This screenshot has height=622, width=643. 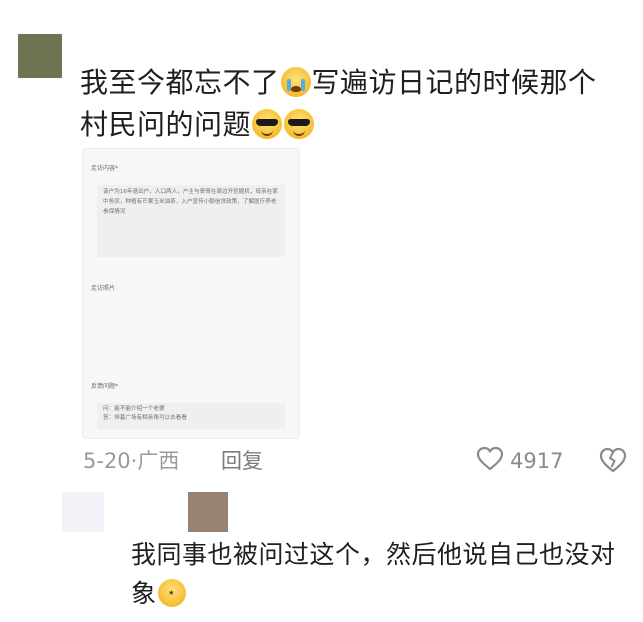 What do you see at coordinates (208, 512) in the screenshot?
I see `reply-avatar` at bounding box center [208, 512].